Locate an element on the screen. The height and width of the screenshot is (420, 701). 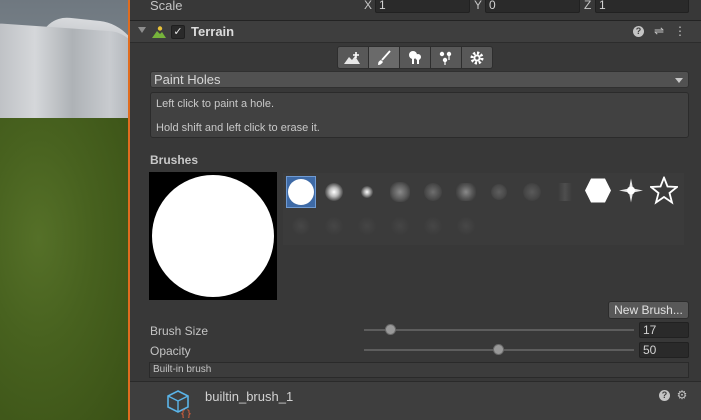
brush-hexagon-icon is located at coordinates (598, 192).